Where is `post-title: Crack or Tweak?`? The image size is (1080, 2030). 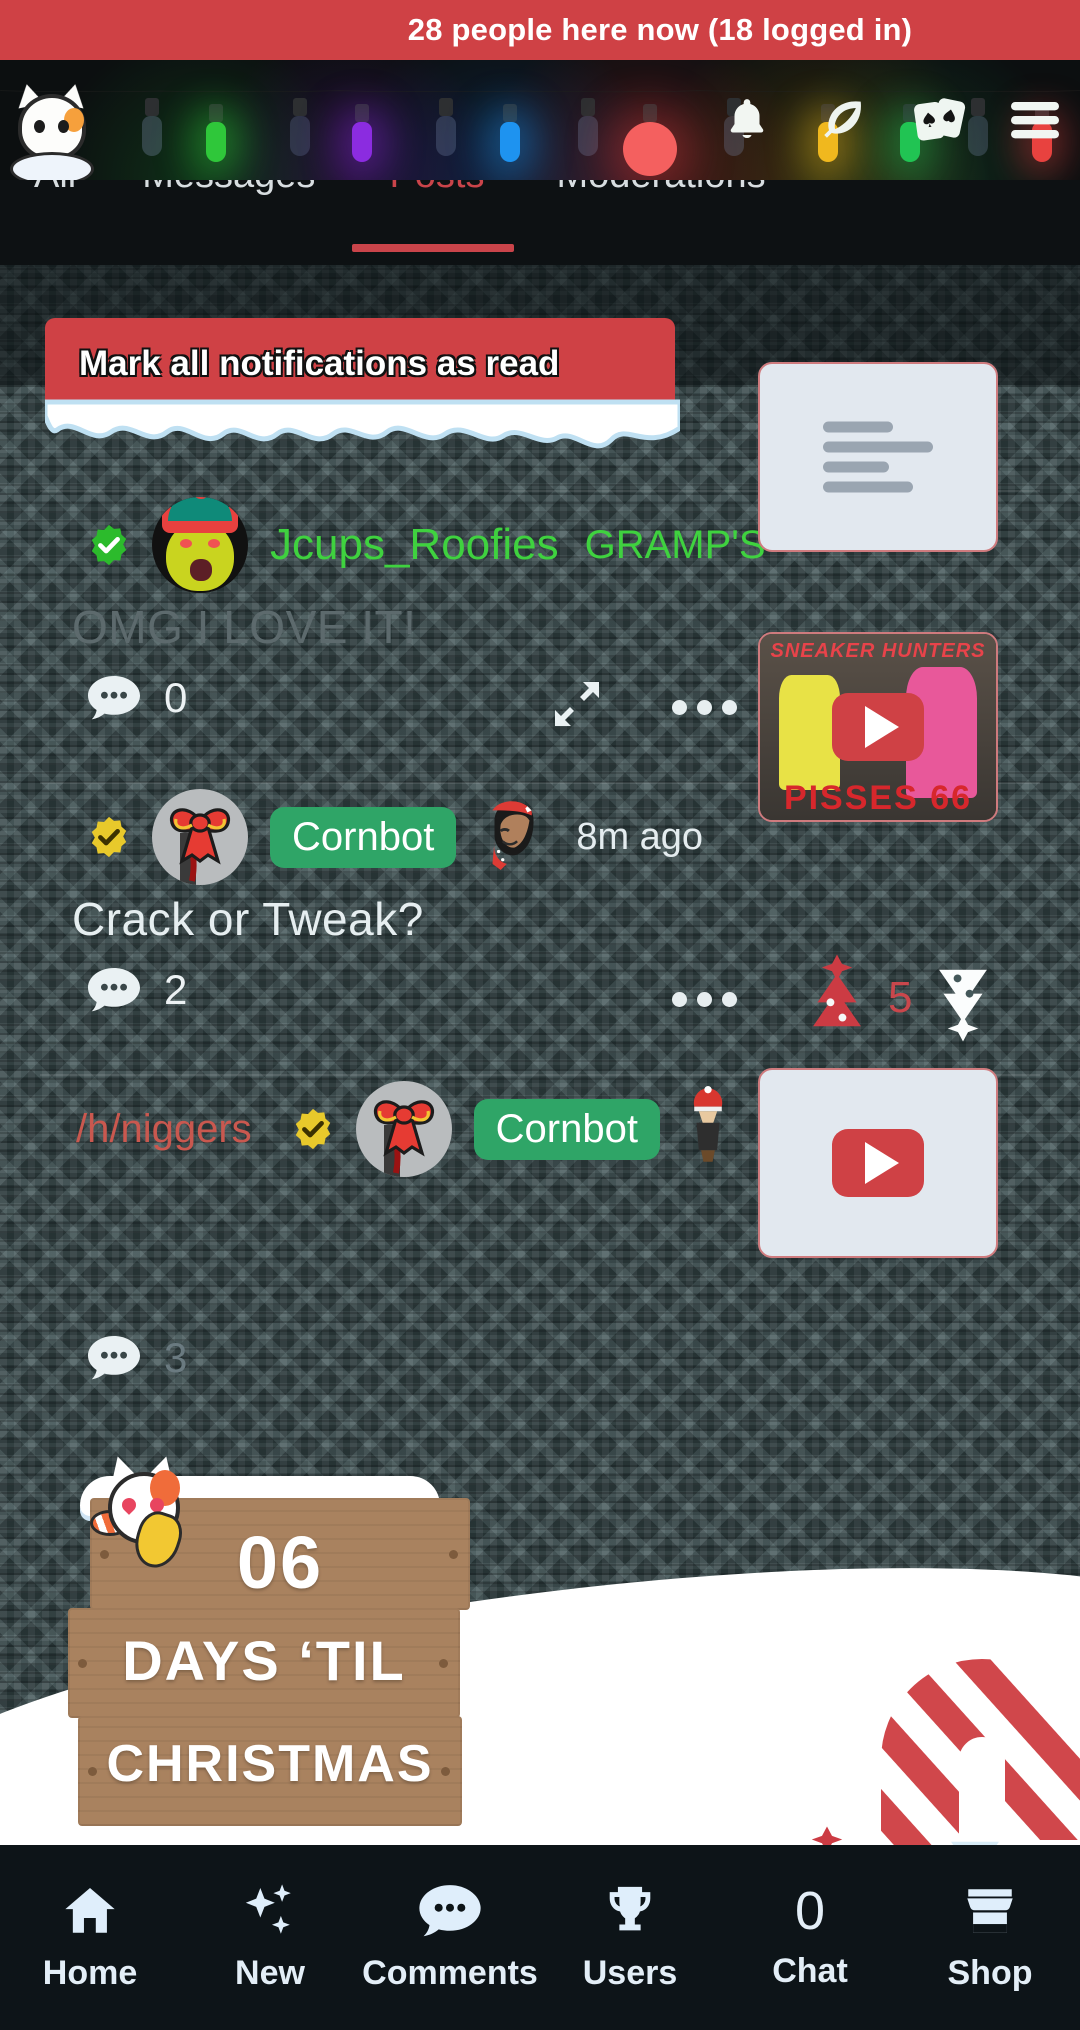
post-title: Crack or Tweak? is located at coordinates (540, 919).